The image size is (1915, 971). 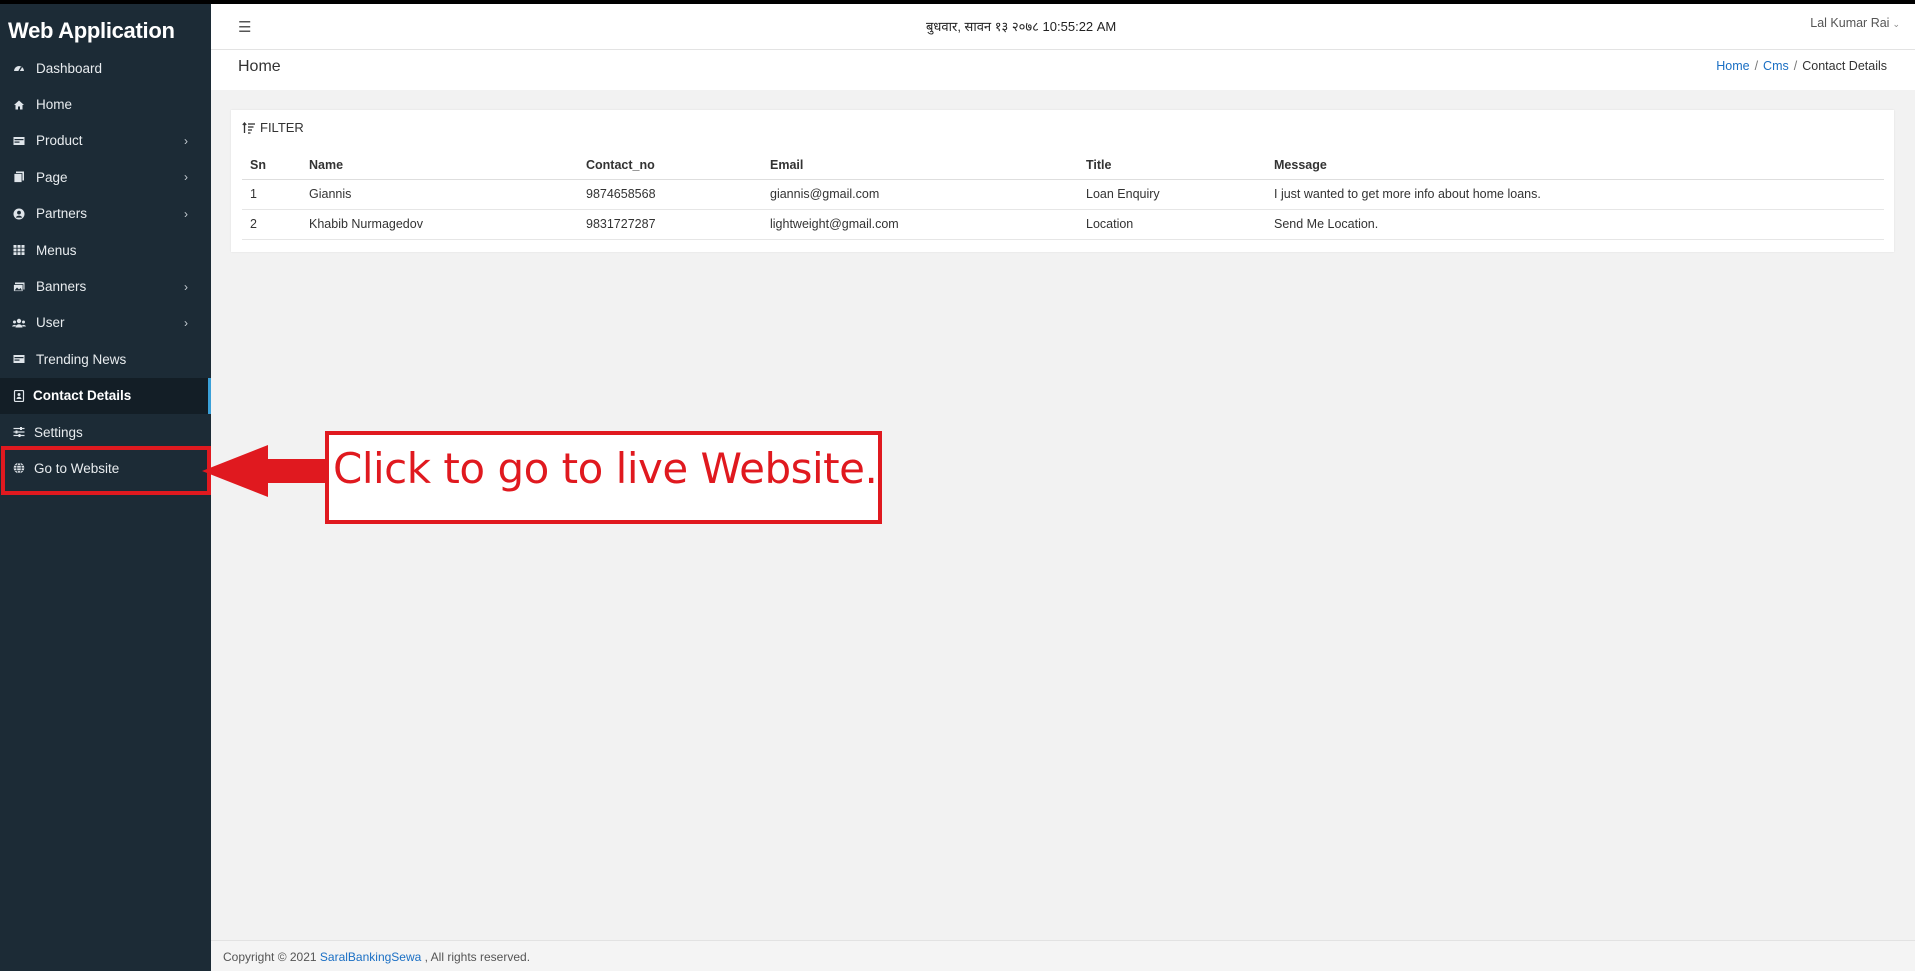 What do you see at coordinates (1844, 66) in the screenshot?
I see `breadcrumb-current: Contact Details` at bounding box center [1844, 66].